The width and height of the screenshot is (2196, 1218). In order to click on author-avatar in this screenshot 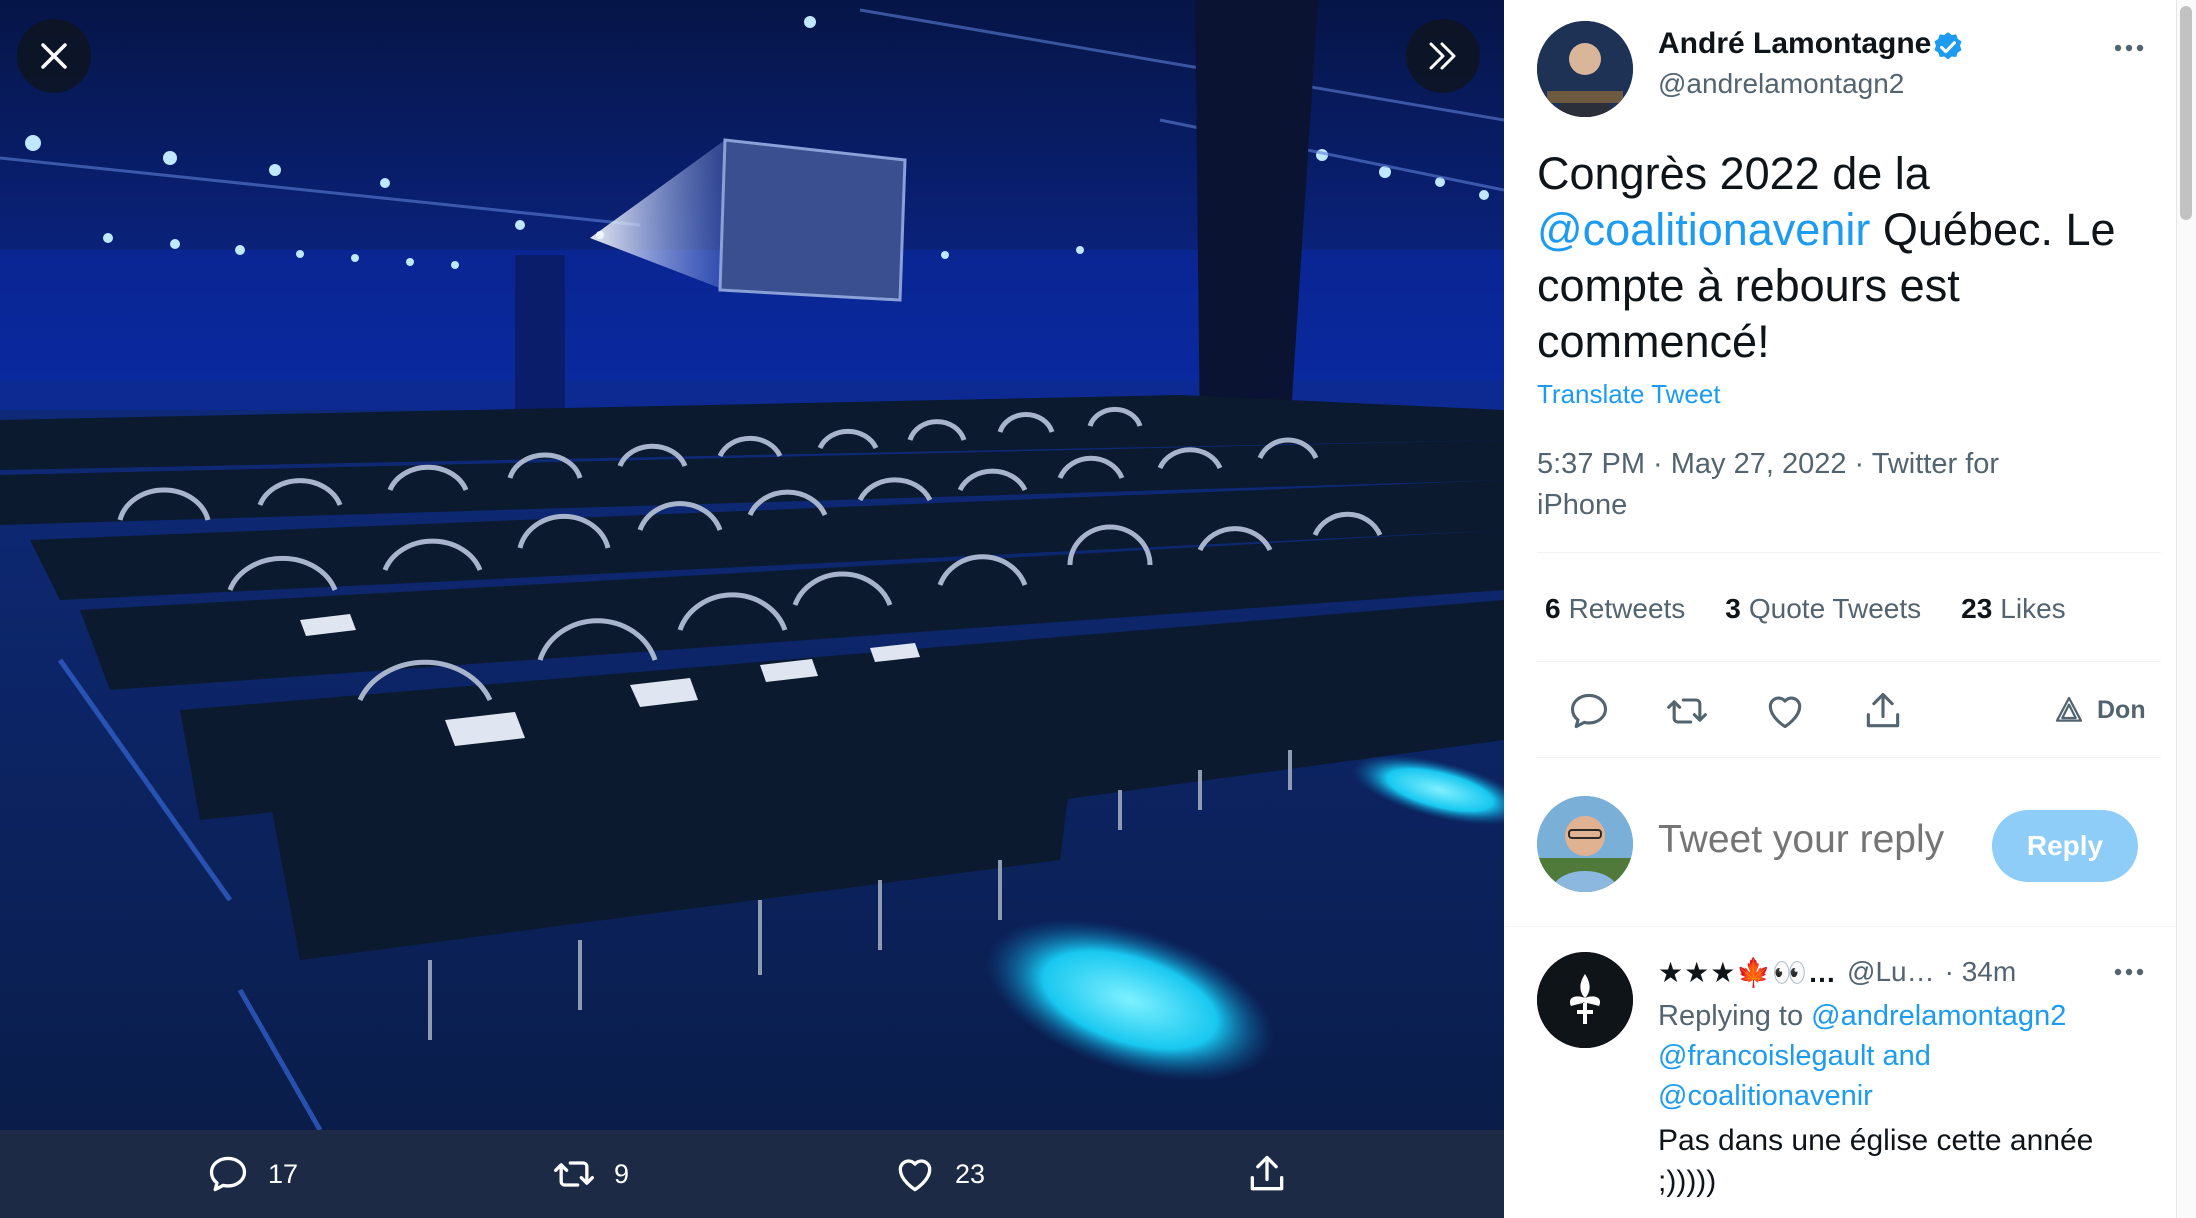, I will do `click(1585, 69)`.